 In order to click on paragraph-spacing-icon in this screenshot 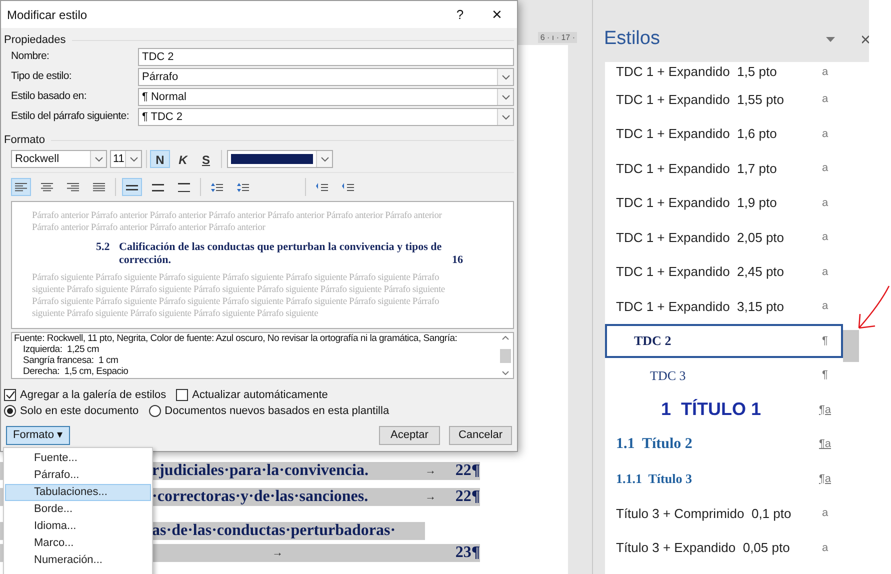, I will do `click(217, 187)`.